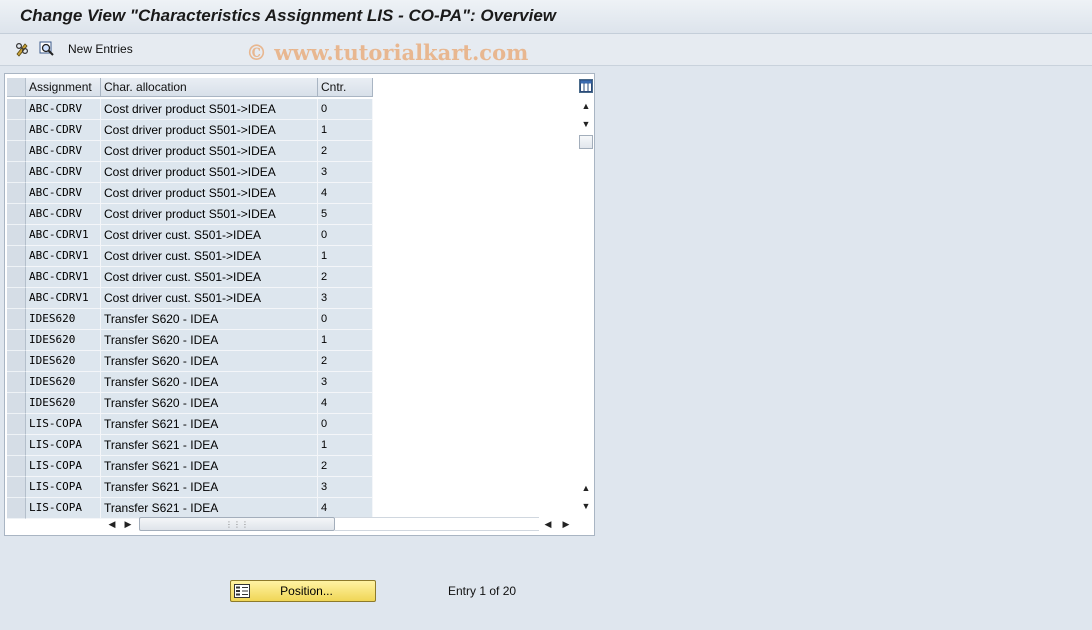 Image resolution: width=1092 pixels, height=630 pixels. Describe the element at coordinates (586, 124) in the screenshot. I see `scroll-down-icon: ▼` at that location.